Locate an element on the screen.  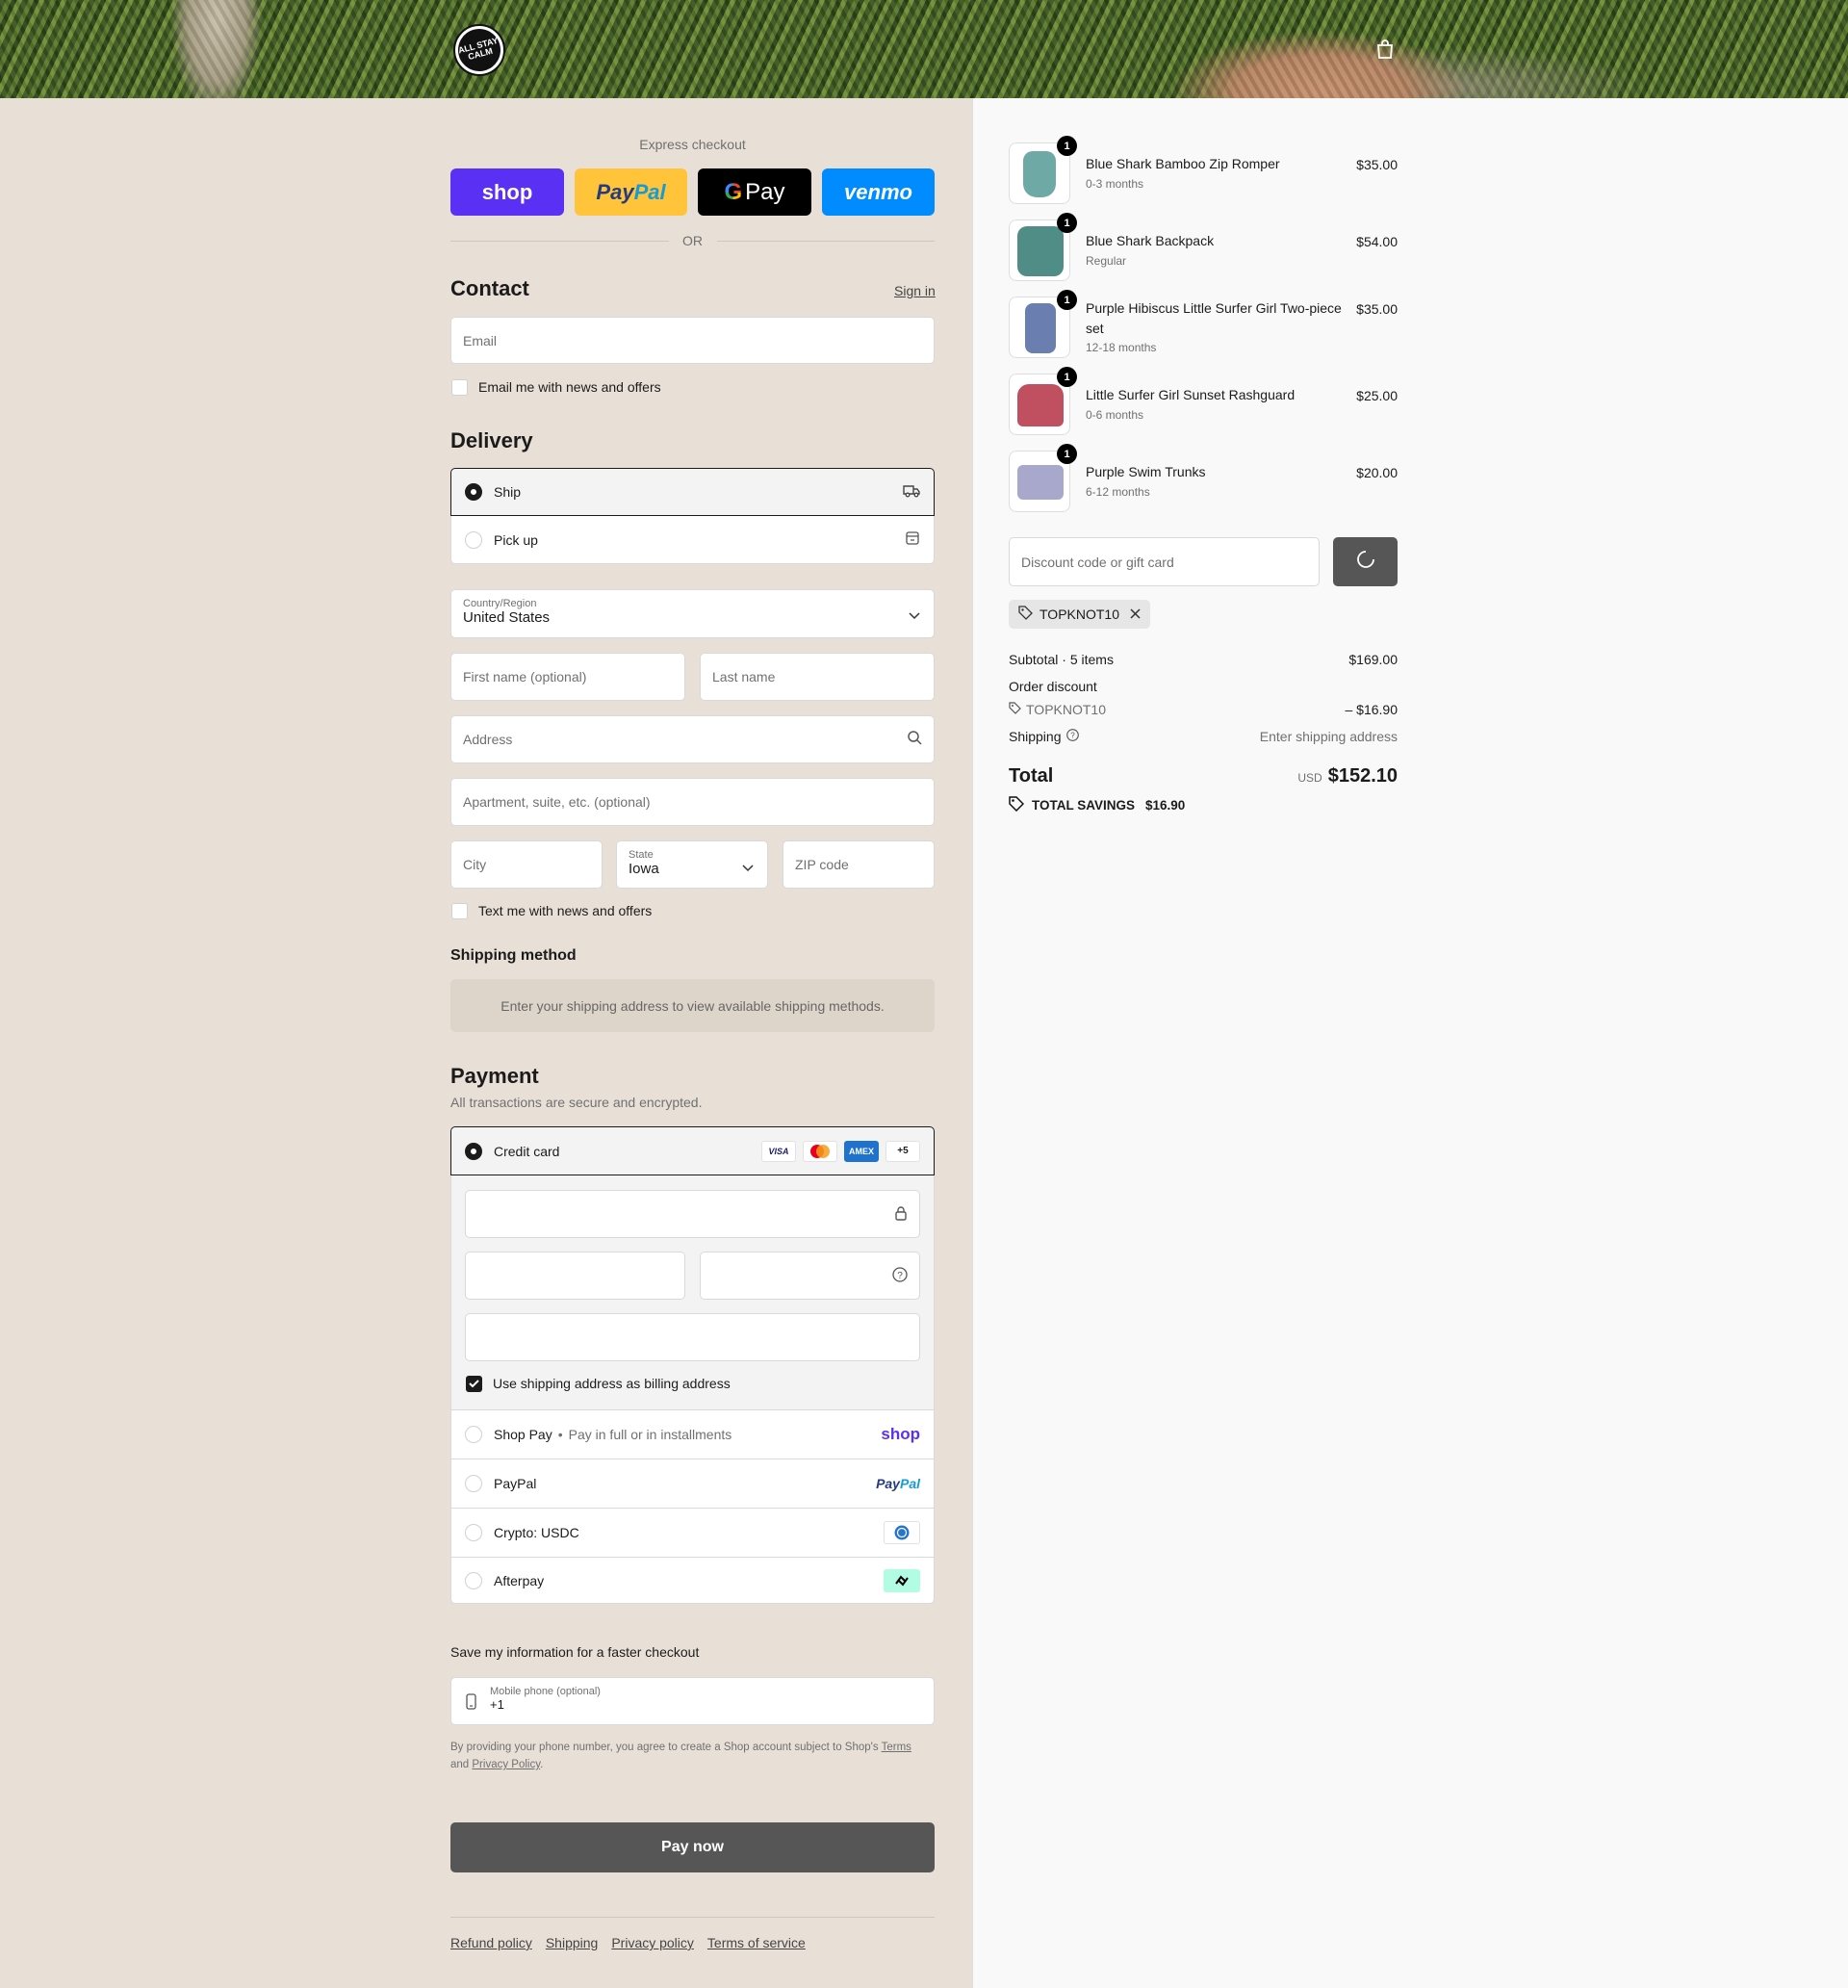
pay-now-button: Pay now is located at coordinates (692, 1847).